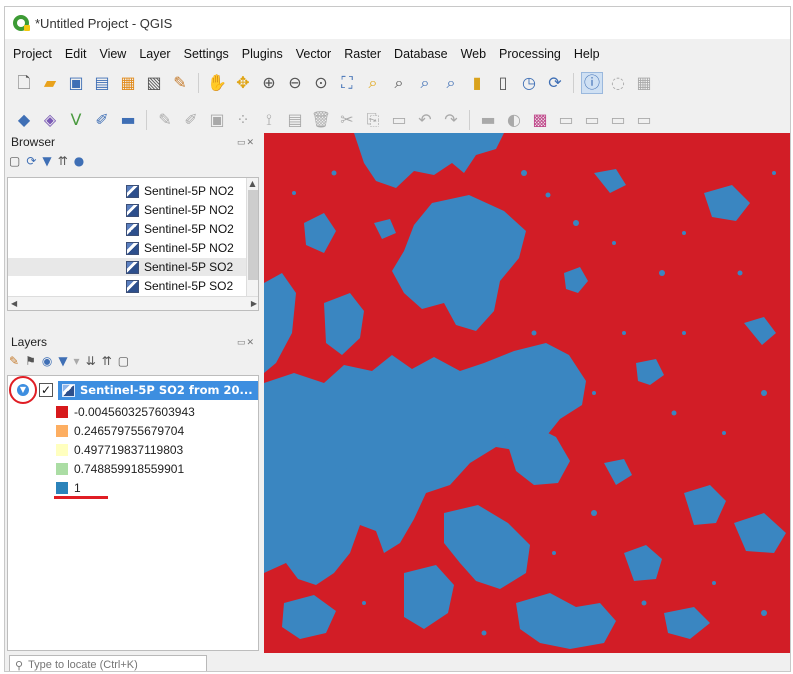 This screenshot has height=674, width=793. I want to click on scroll-left-icon: ◀, so click(14, 303).